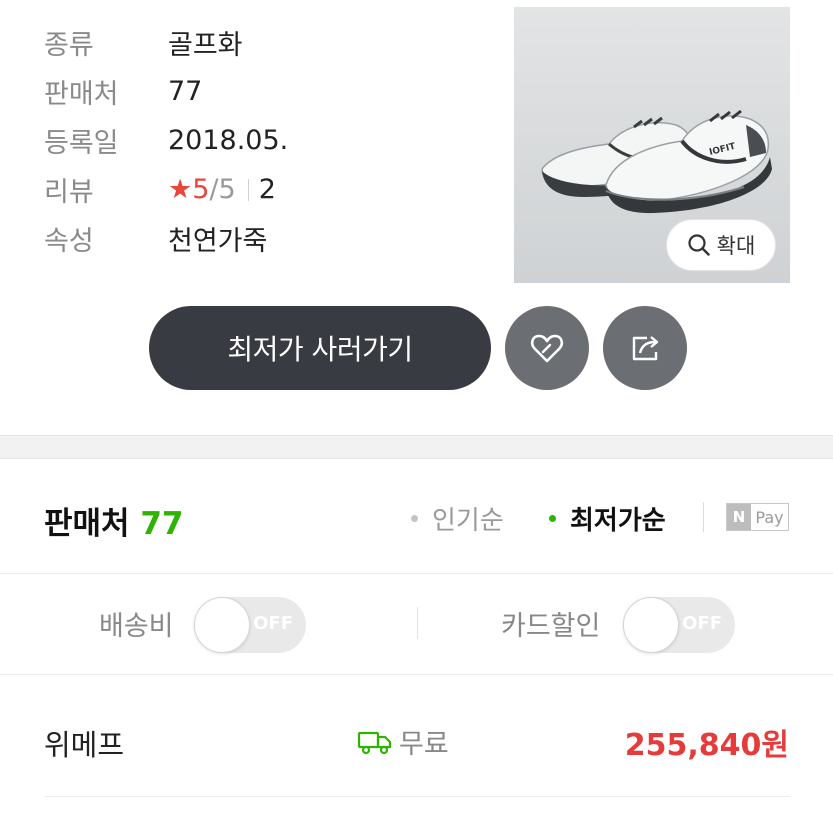 The height and width of the screenshot is (833, 833). What do you see at coordinates (162, 524) in the screenshot?
I see `sellers-count: 77` at bounding box center [162, 524].